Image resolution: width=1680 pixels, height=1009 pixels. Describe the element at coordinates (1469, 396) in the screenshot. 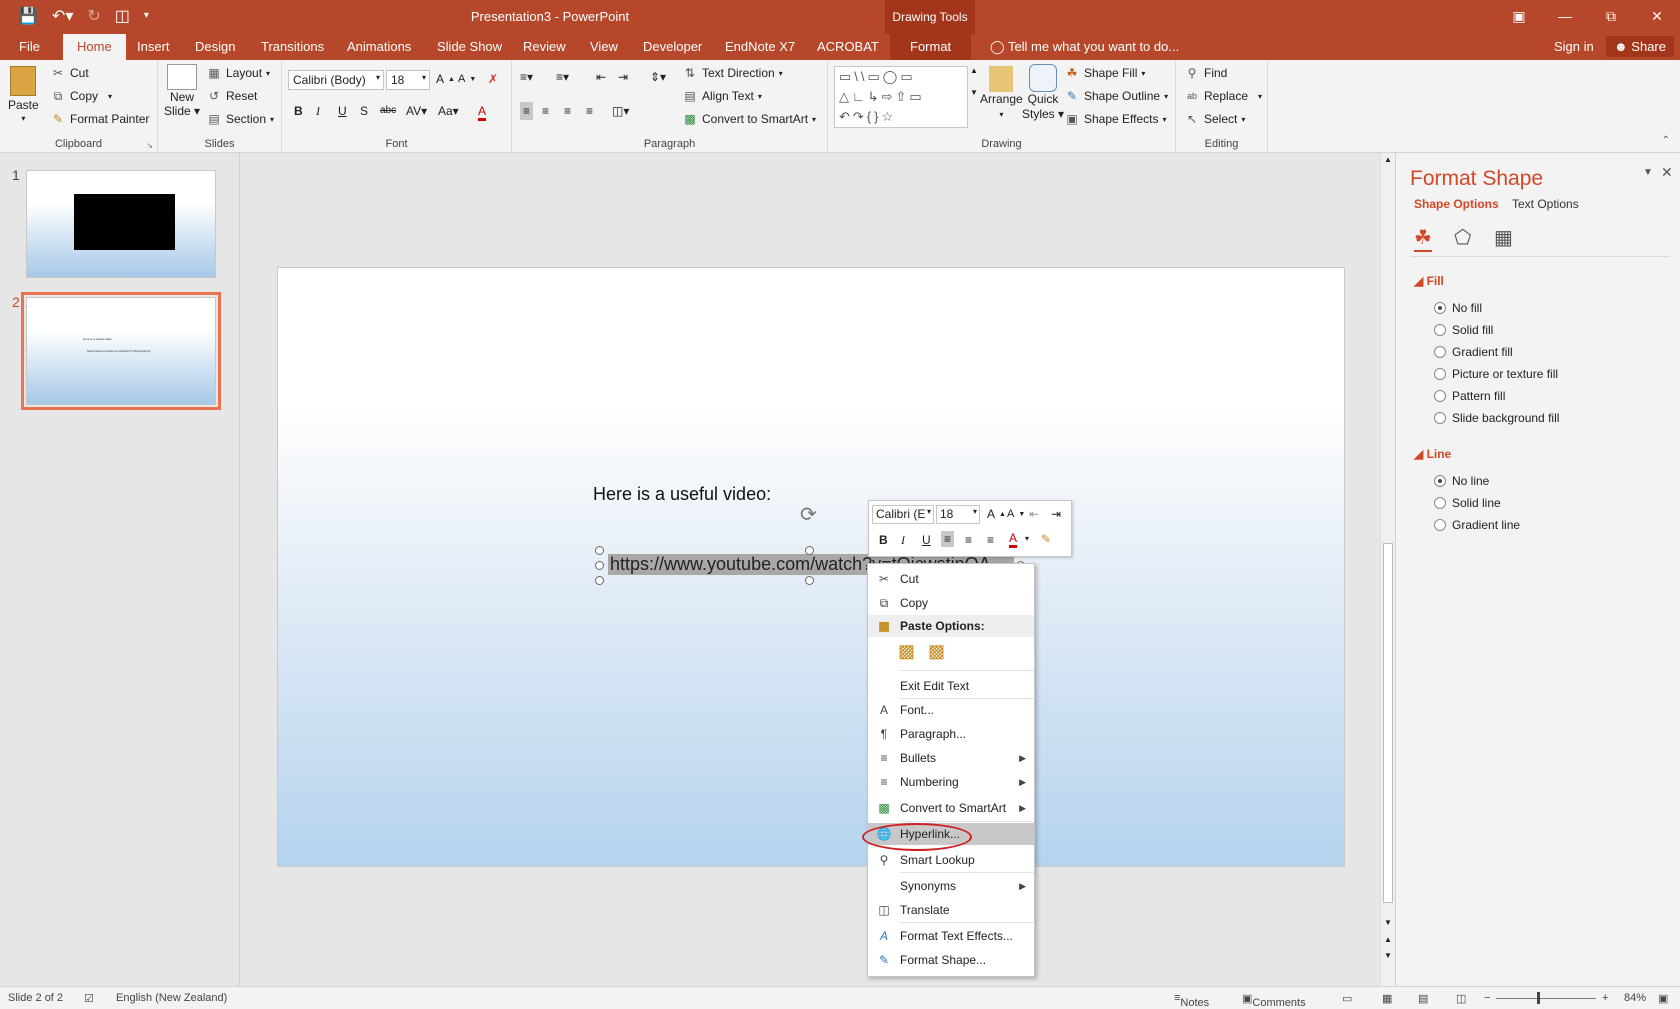

I see `radio-pattern-fill: Pattern fill` at that location.